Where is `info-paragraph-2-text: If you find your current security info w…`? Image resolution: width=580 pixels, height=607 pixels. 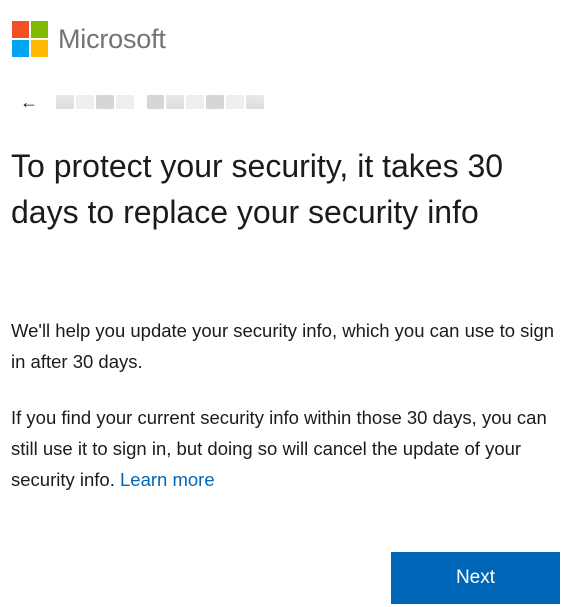 info-paragraph-2-text: If you find your current security info w… is located at coordinates (279, 448).